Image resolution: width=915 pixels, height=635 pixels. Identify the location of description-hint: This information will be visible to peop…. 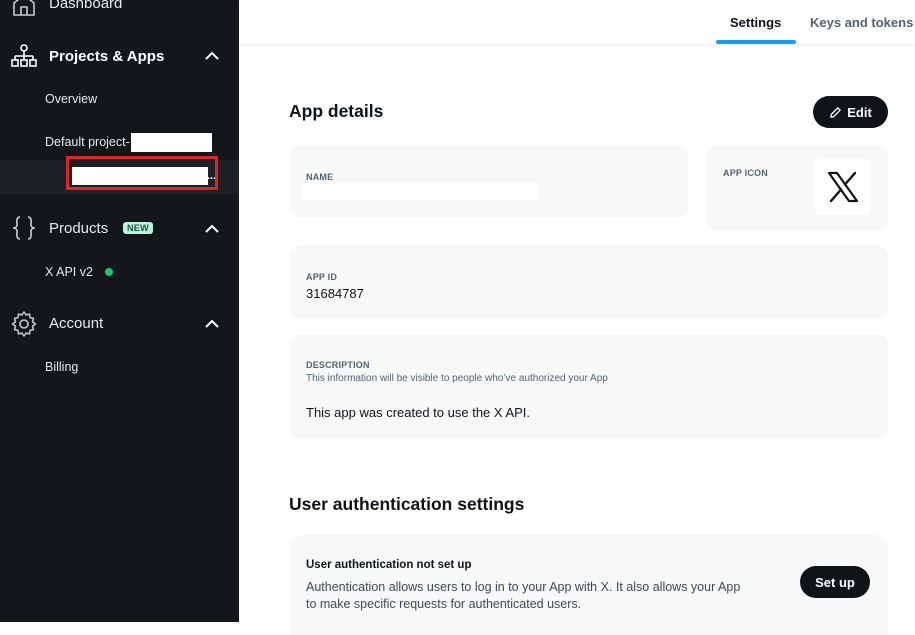
(457, 378).